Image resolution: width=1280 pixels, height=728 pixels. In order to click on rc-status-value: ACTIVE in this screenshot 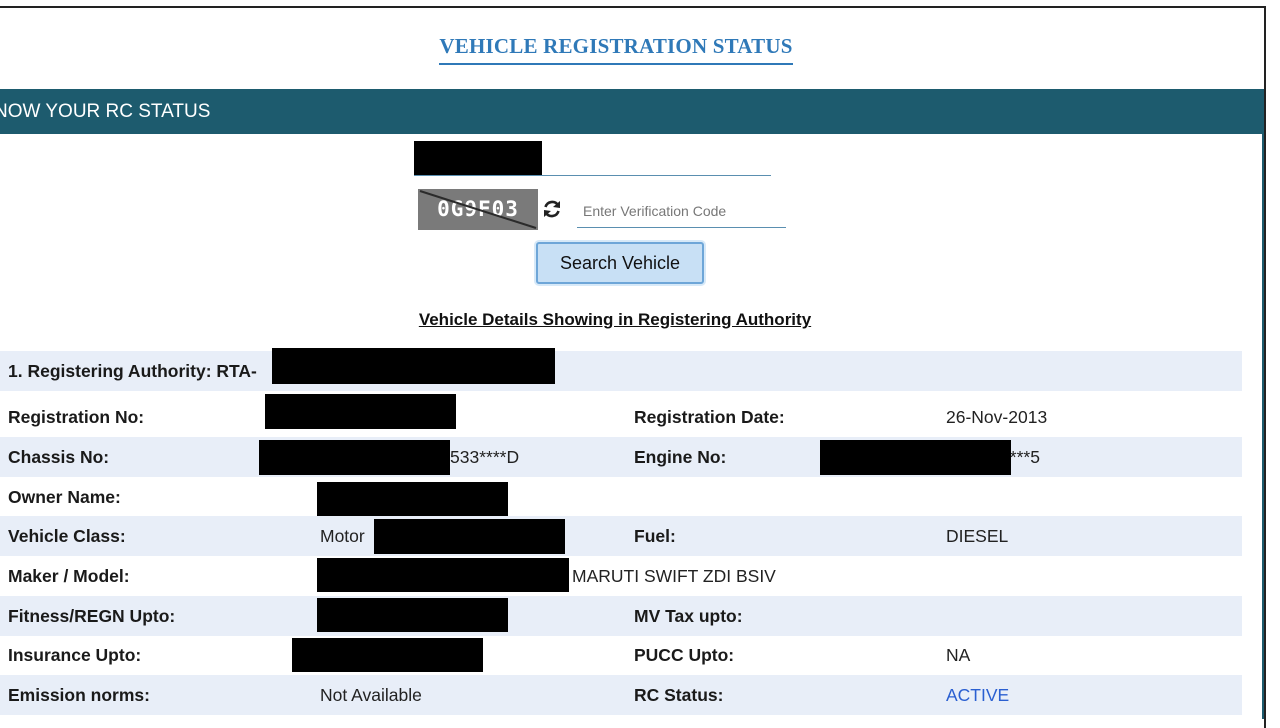, I will do `click(978, 695)`.